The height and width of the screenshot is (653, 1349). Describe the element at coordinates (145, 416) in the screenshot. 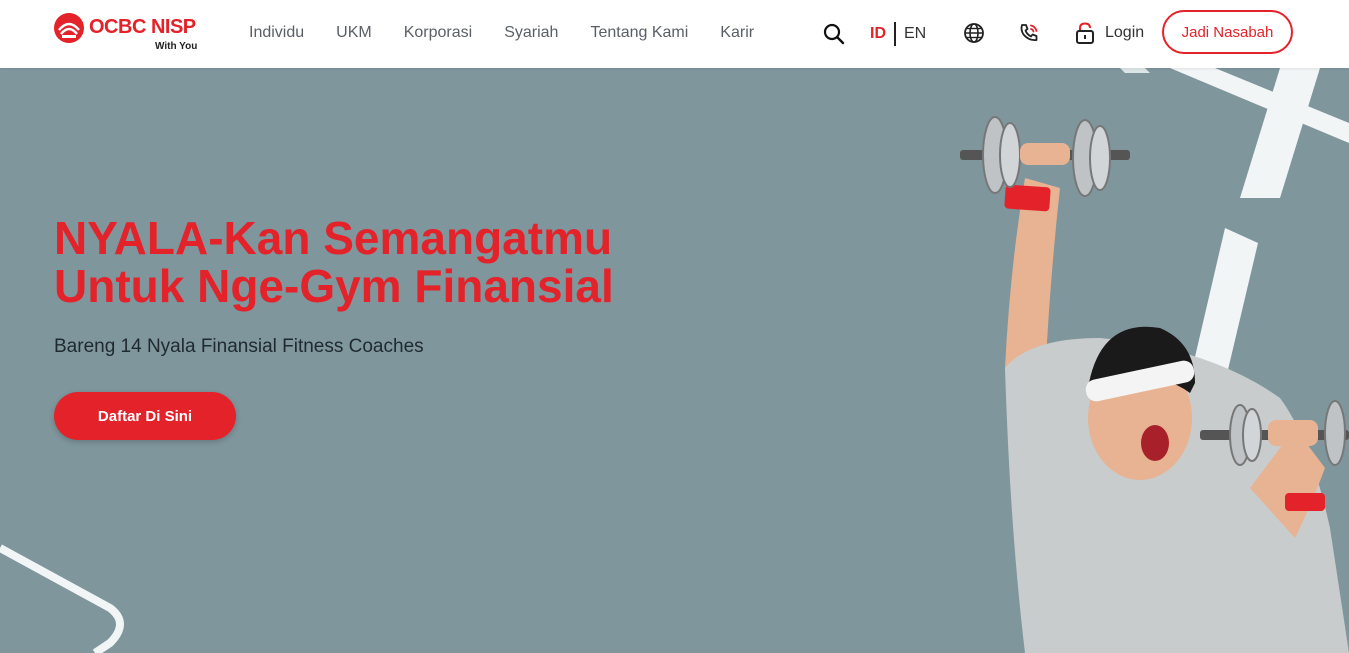

I see `daftar-button: Daftar Di Sini` at that location.